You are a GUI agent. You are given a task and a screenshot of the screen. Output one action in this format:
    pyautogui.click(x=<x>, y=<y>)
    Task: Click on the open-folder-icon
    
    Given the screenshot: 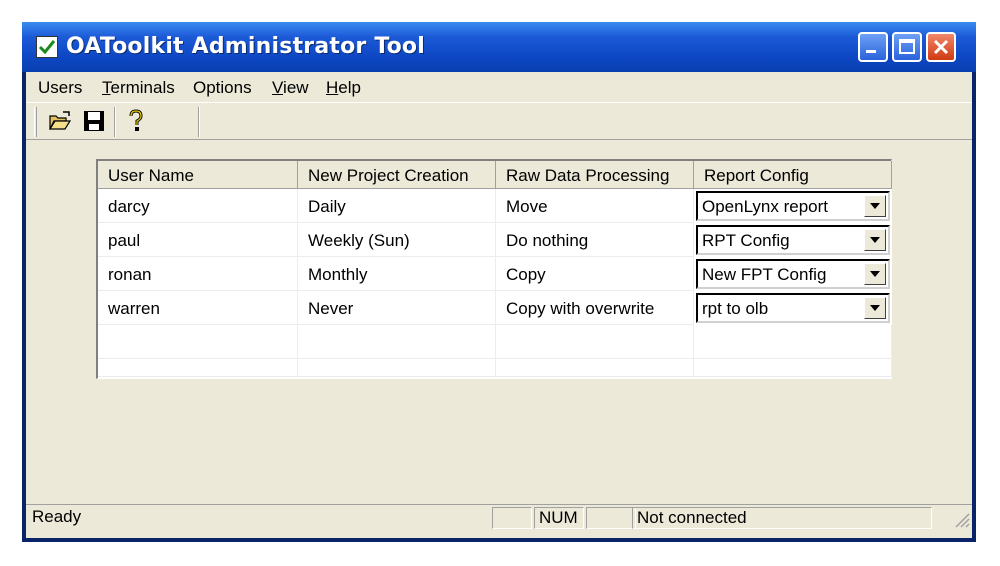 What is the action you would take?
    pyautogui.click(x=60, y=121)
    